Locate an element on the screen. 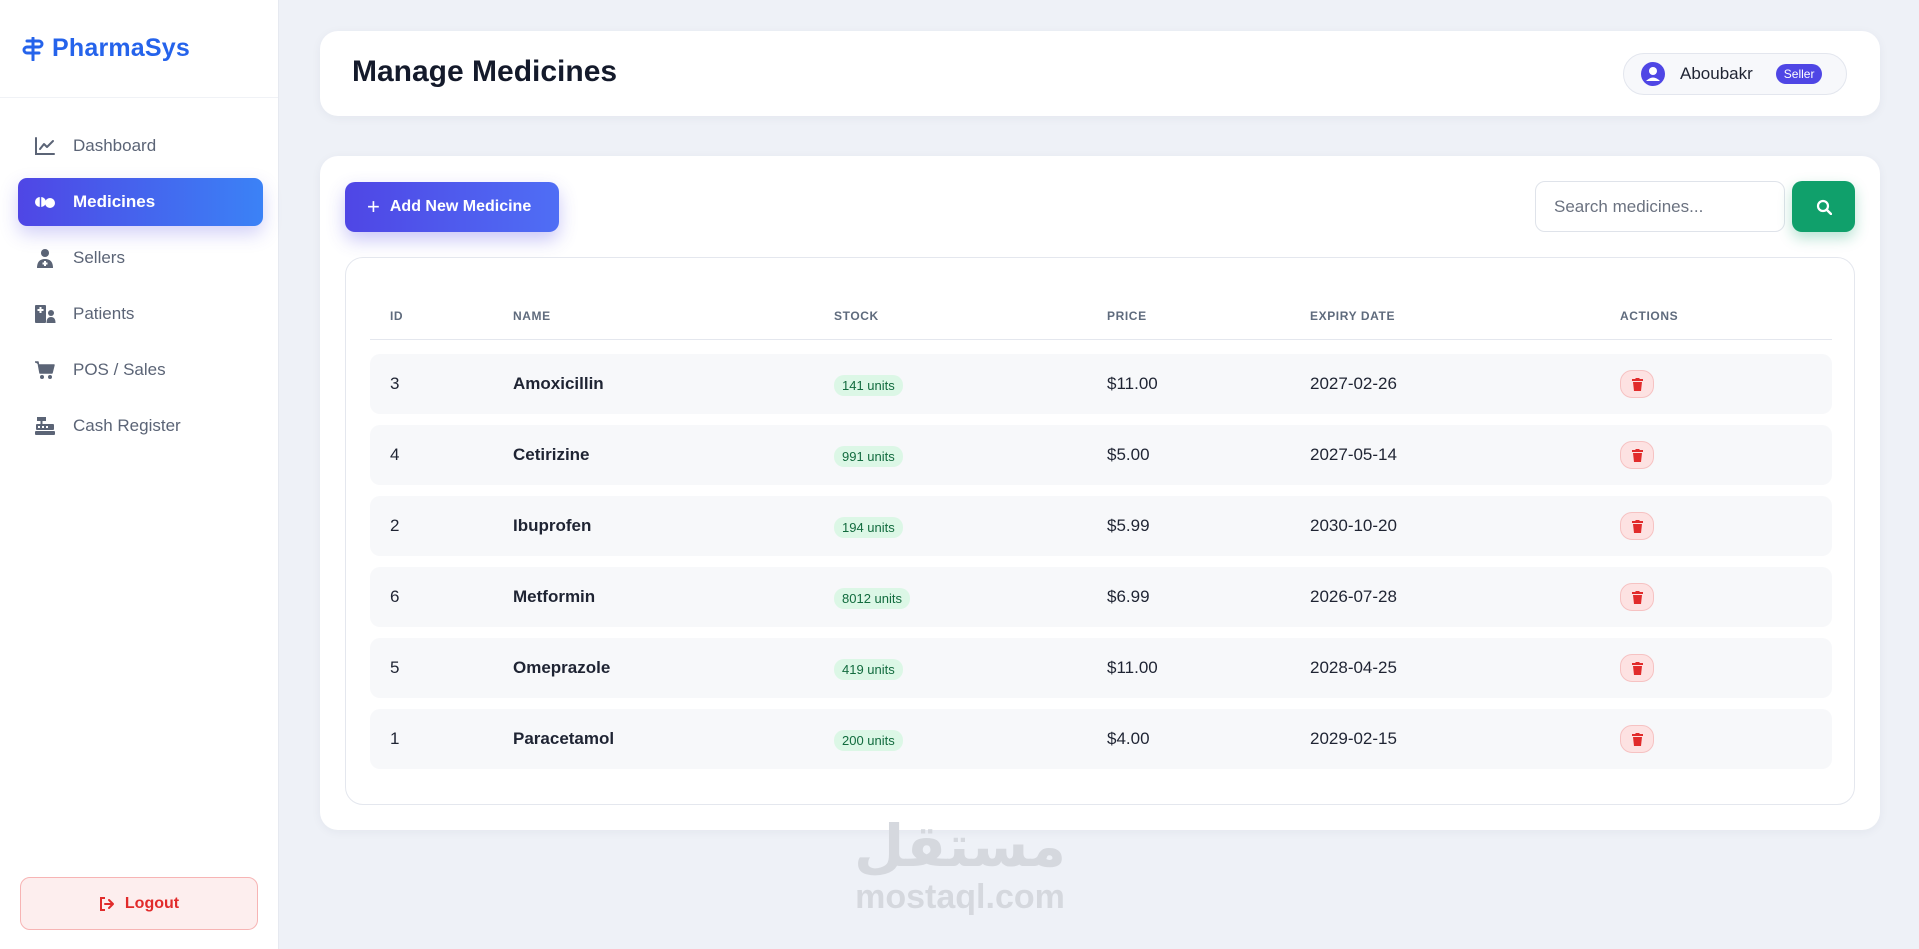 The image size is (1919, 949). cell-id: 4 is located at coordinates (395, 454).